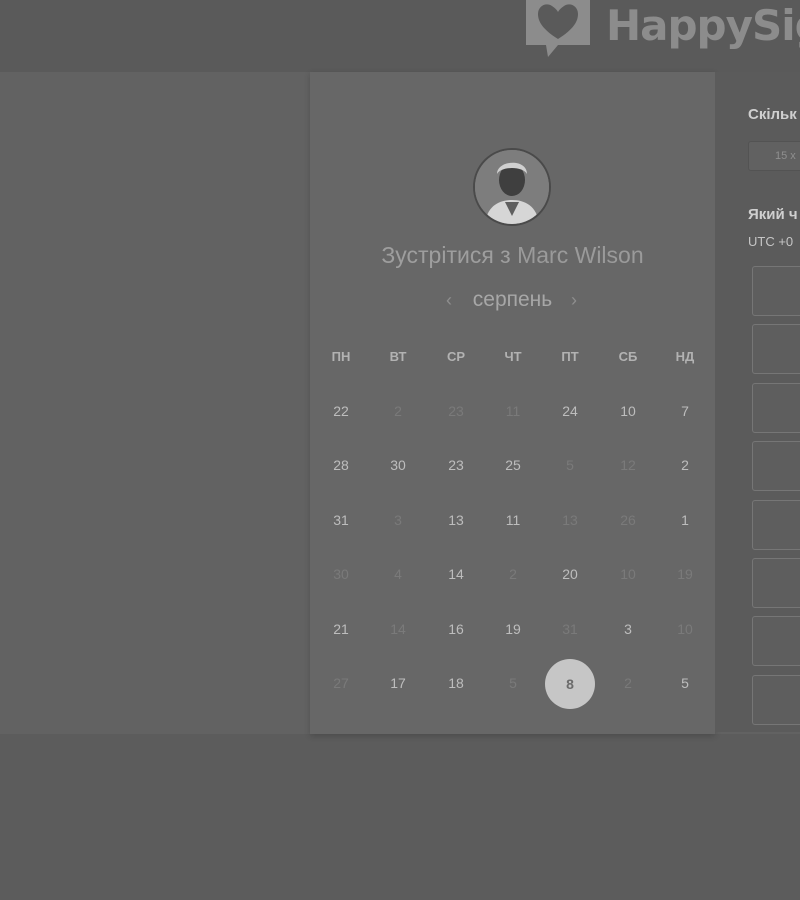 The image size is (800, 900). I want to click on host-avatar, so click(512, 187).